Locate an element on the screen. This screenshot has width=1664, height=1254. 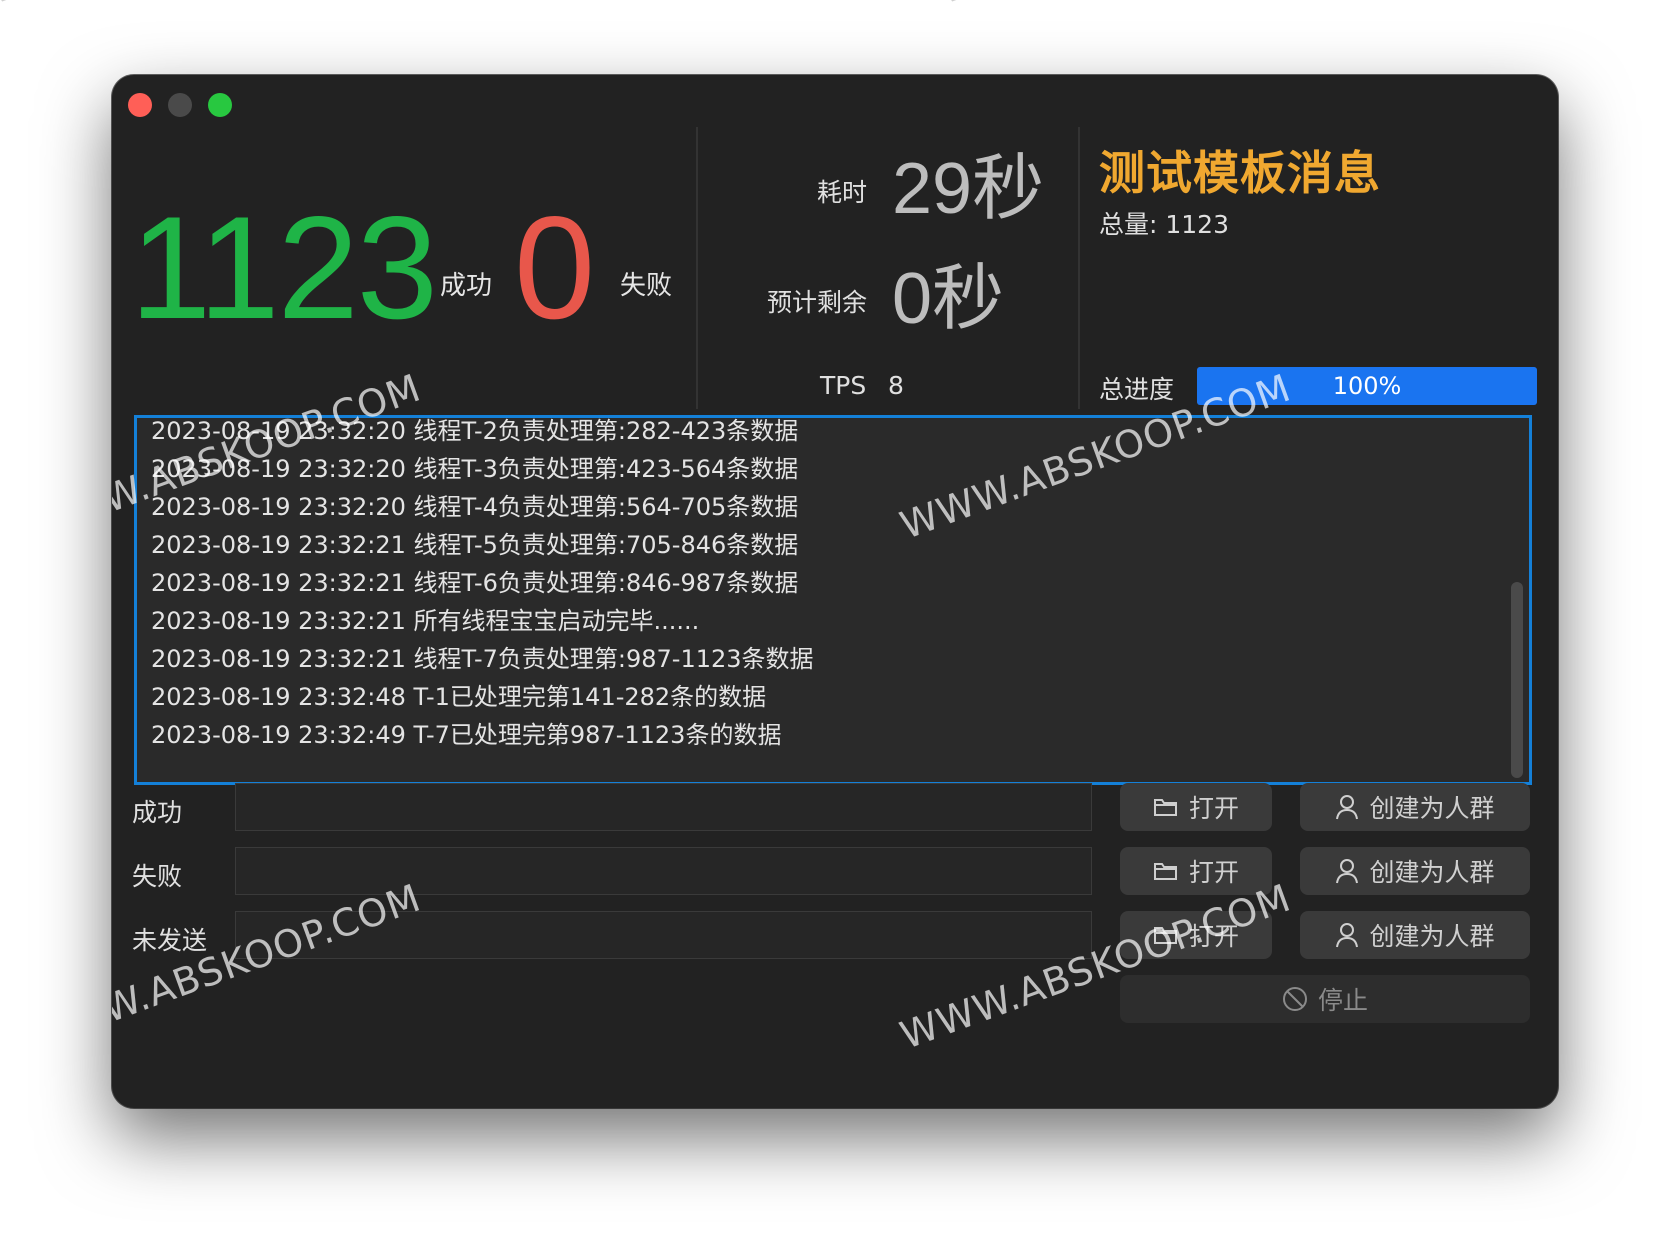
unsent-output-label: 未发送 is located at coordinates (170, 940).